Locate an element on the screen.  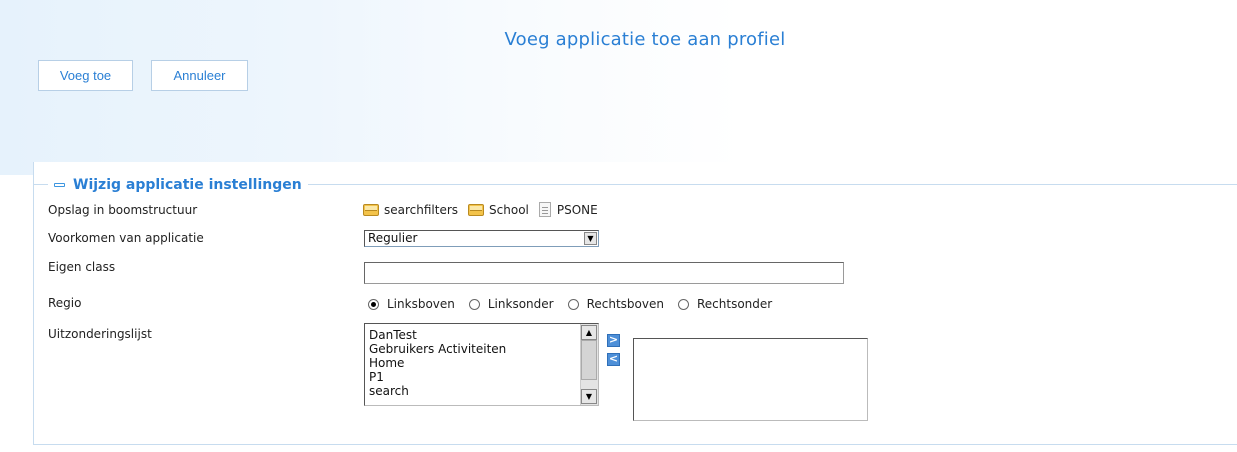
radio-label: Linksboven is located at coordinates (421, 304).